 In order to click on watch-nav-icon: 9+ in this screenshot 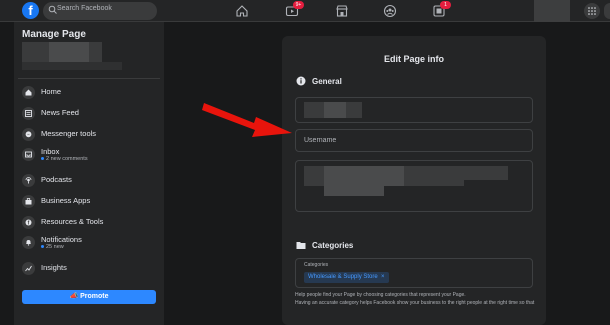, I will do `click(294, 9)`.